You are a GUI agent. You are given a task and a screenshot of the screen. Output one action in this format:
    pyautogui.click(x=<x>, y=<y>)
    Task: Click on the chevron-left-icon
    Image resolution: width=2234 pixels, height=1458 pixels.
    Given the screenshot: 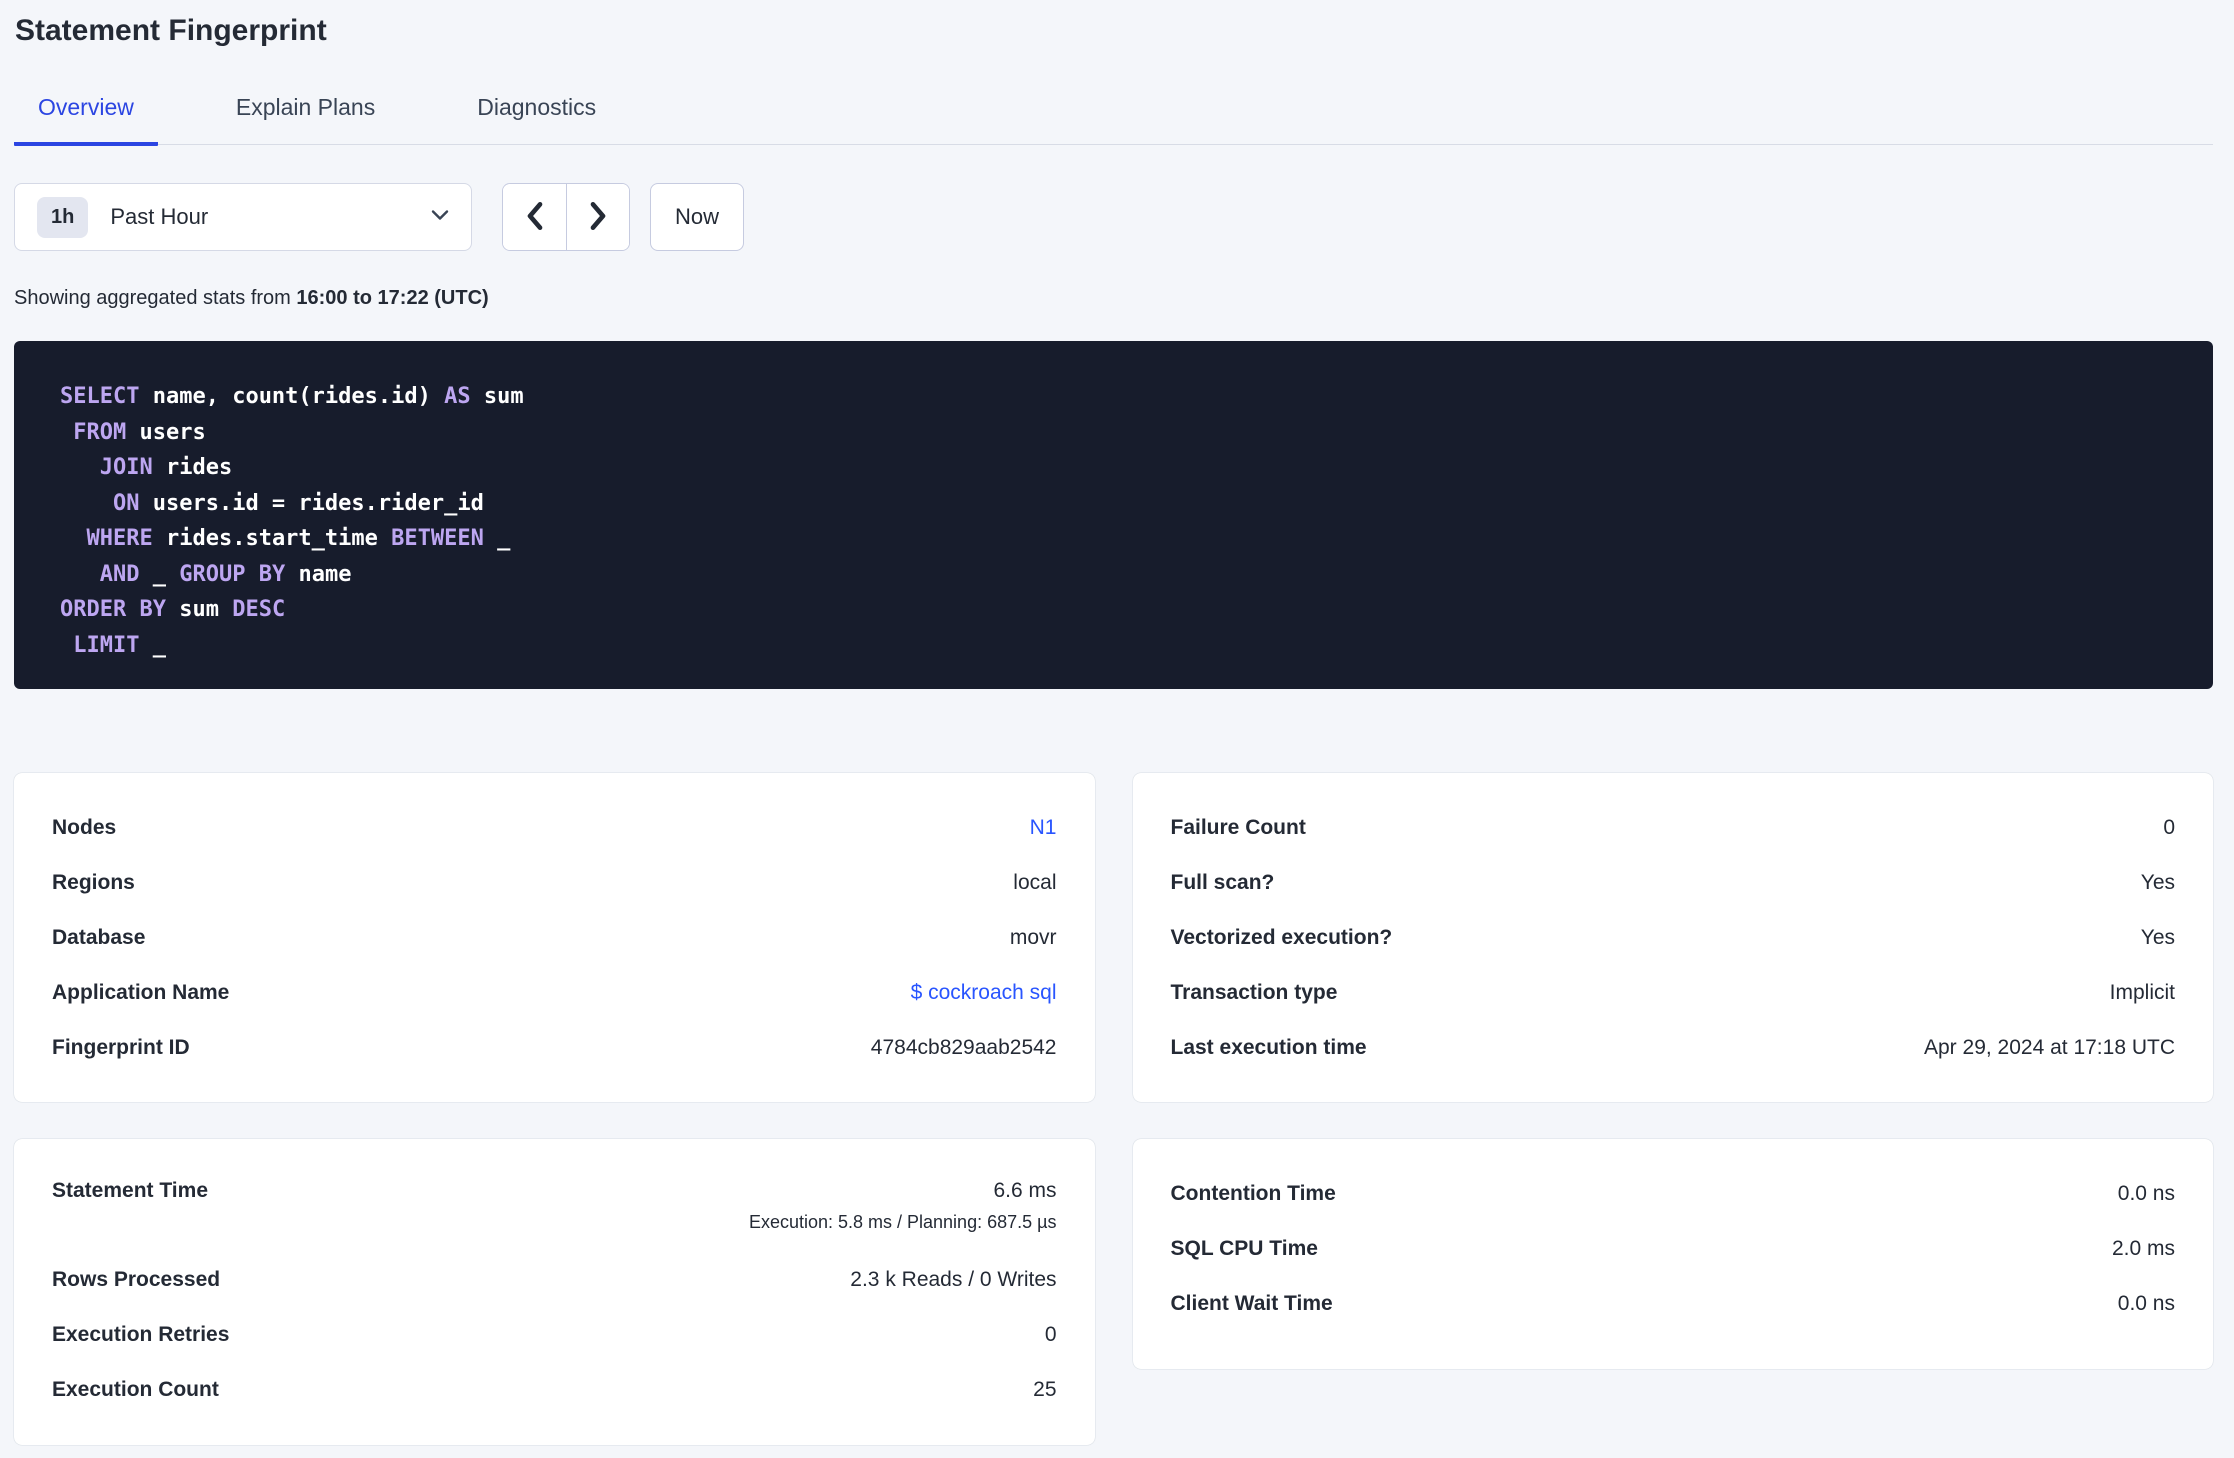 What is the action you would take?
    pyautogui.click(x=535, y=217)
    